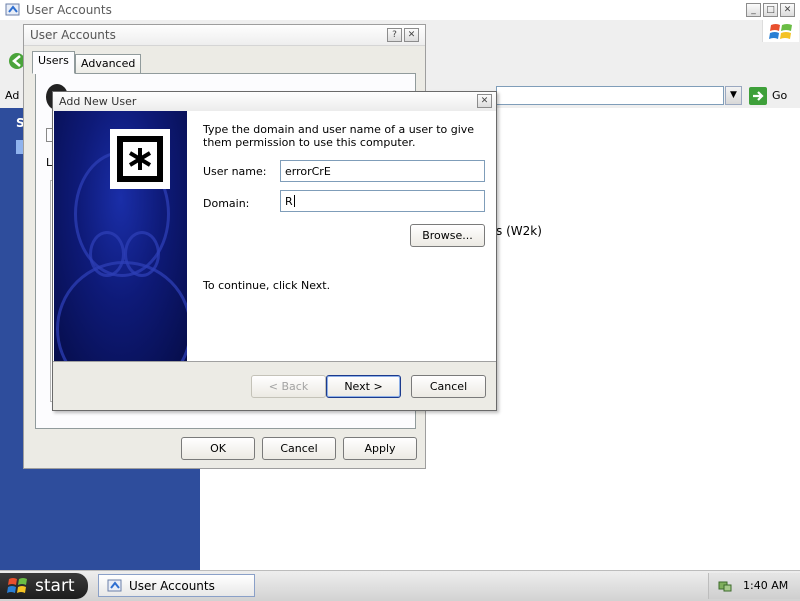 This screenshot has width=800, height=601. Describe the element at coordinates (224, 35) in the screenshot. I see `user-accounts-titlebar: User Accounts ? ✕` at that location.